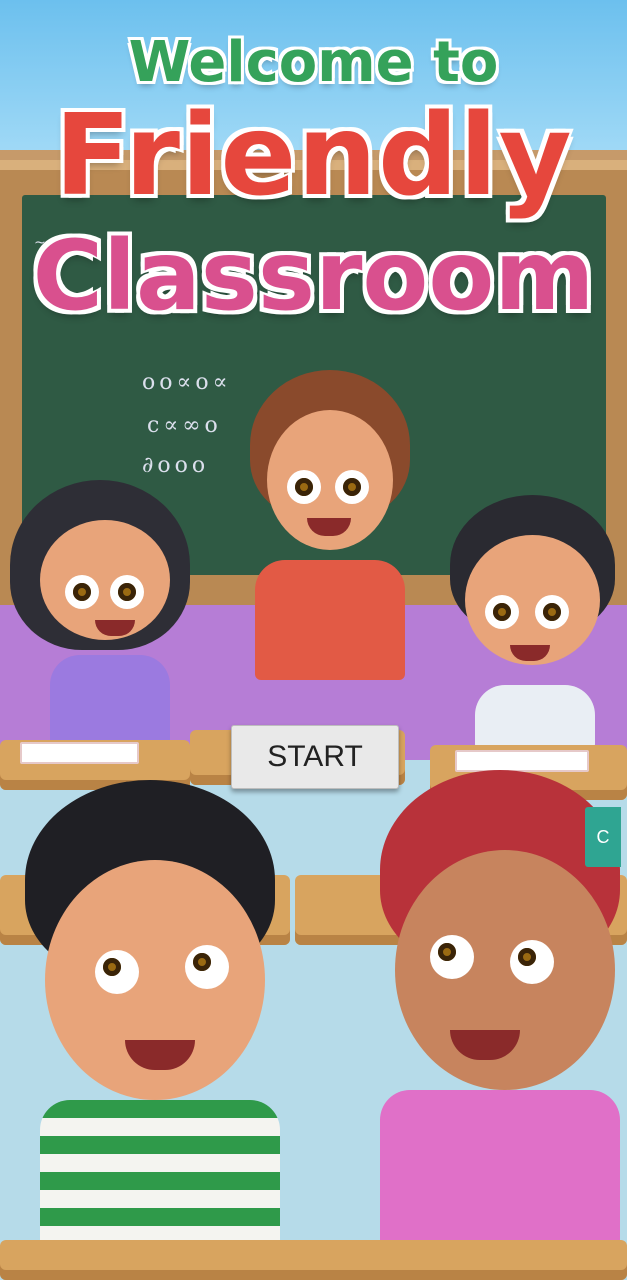  What do you see at coordinates (313, 62) in the screenshot?
I see `title-welcome: Welcome to` at bounding box center [313, 62].